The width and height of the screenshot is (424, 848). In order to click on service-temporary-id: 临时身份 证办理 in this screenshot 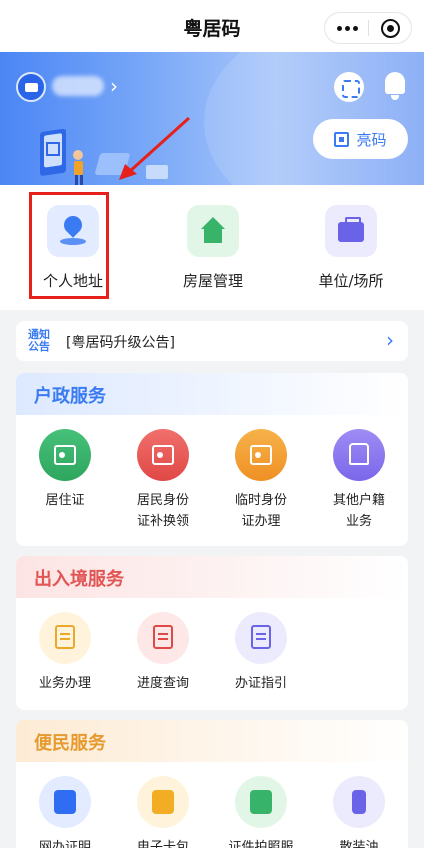, I will do `click(261, 480)`.